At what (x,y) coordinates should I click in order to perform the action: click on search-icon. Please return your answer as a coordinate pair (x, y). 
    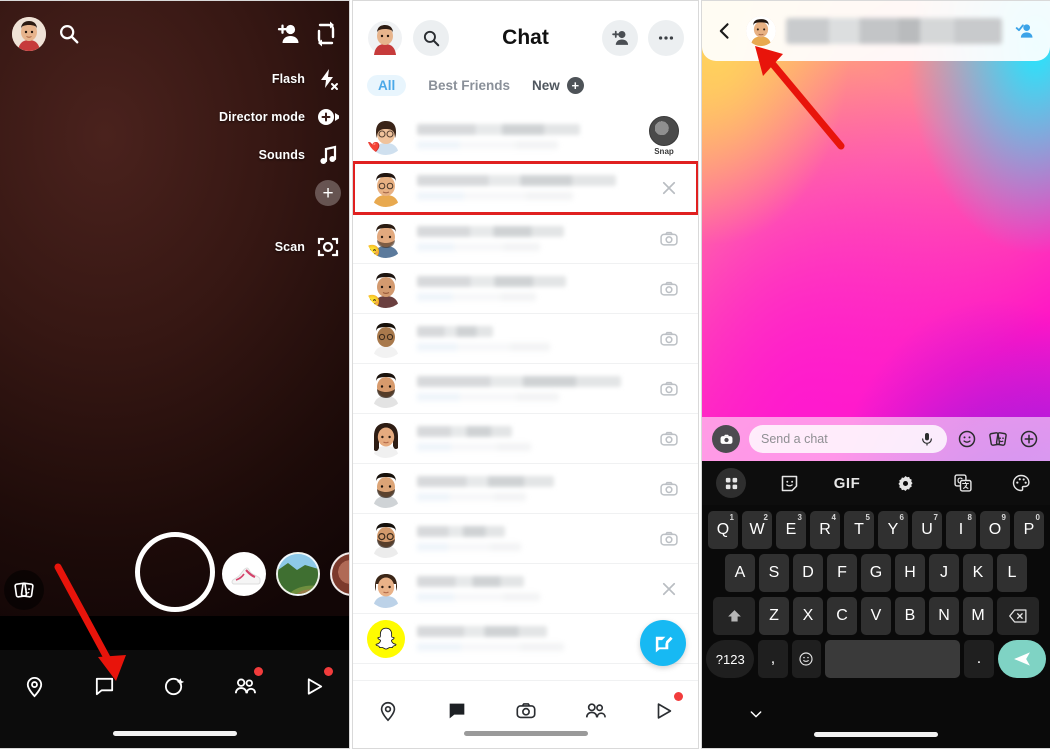
    Looking at the image, I should click on (69, 34).